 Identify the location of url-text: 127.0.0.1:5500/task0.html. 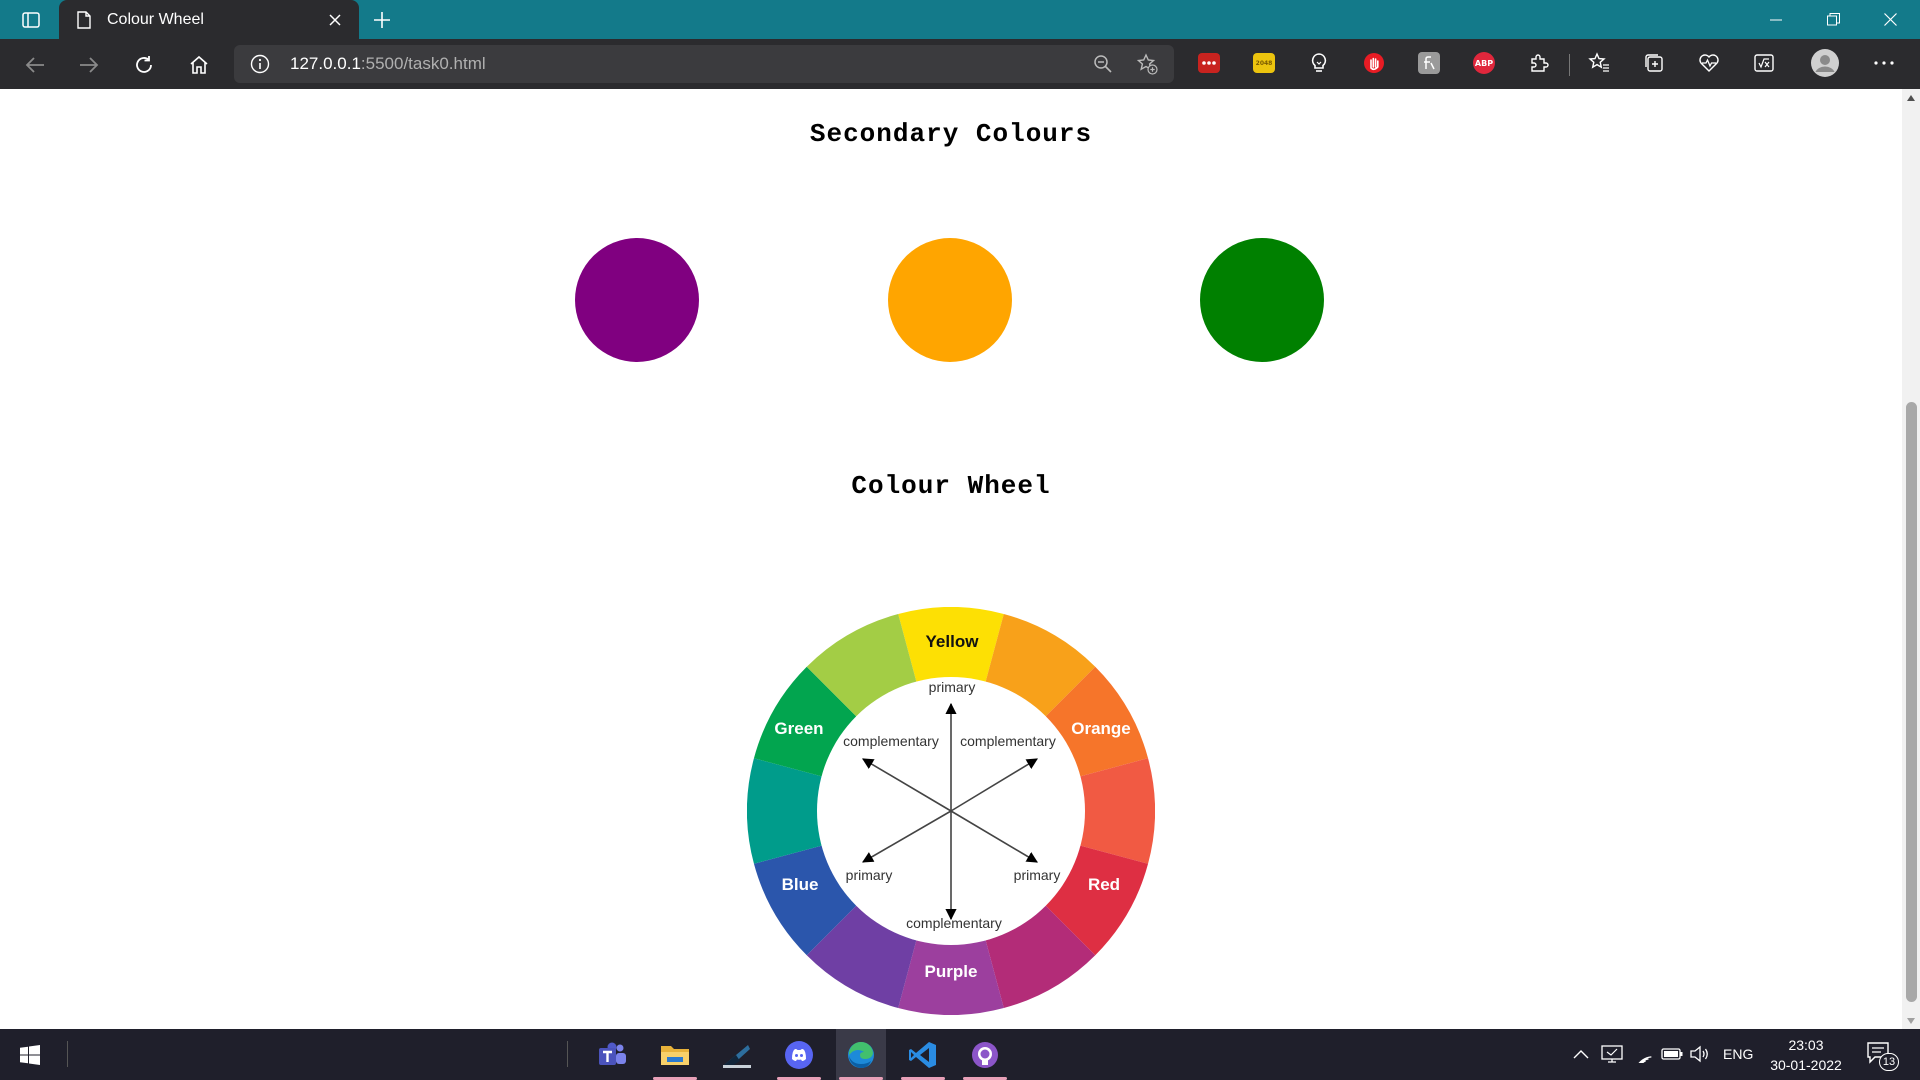
(388, 64).